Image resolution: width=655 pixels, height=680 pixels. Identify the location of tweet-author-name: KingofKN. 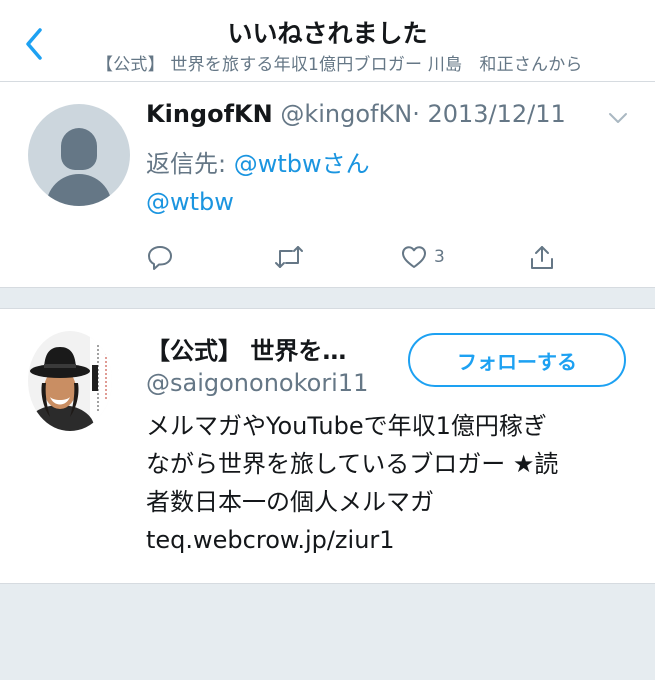
(209, 114).